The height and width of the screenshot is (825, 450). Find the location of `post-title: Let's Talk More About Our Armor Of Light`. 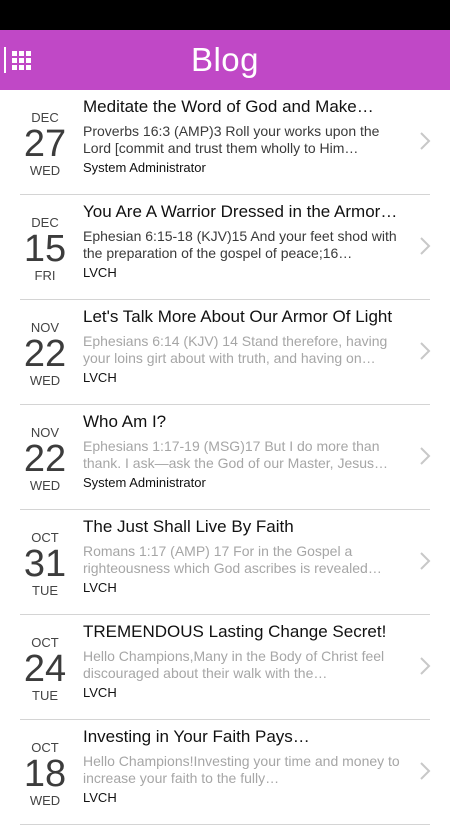

post-title: Let's Talk More About Our Armor Of Light is located at coordinates (238, 316).